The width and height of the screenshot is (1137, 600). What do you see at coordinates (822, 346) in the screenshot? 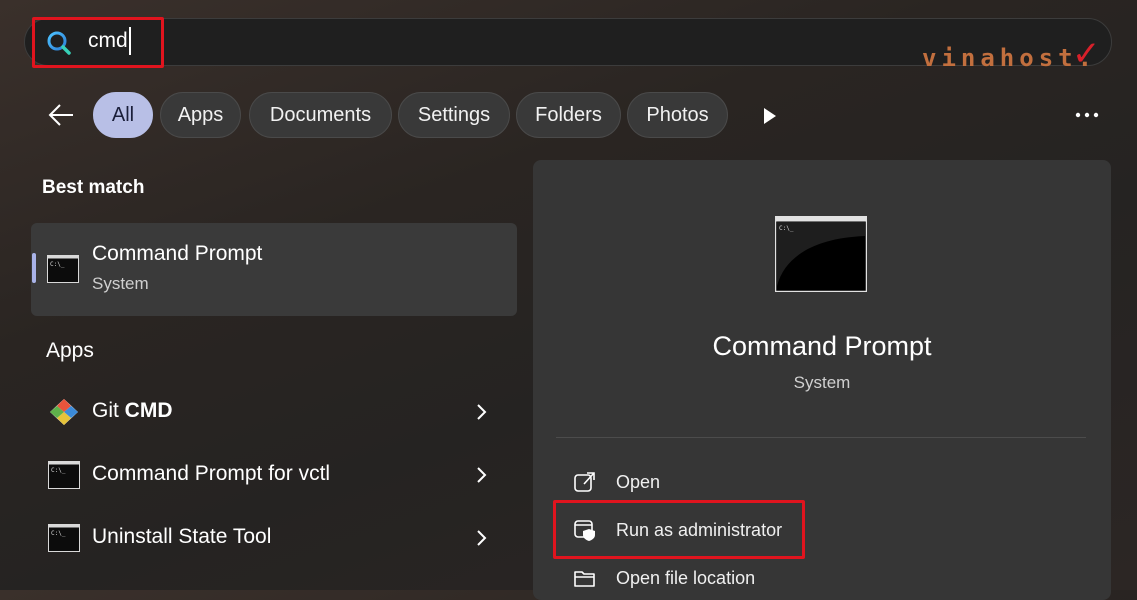
I see `detail-title: Command Prompt` at bounding box center [822, 346].